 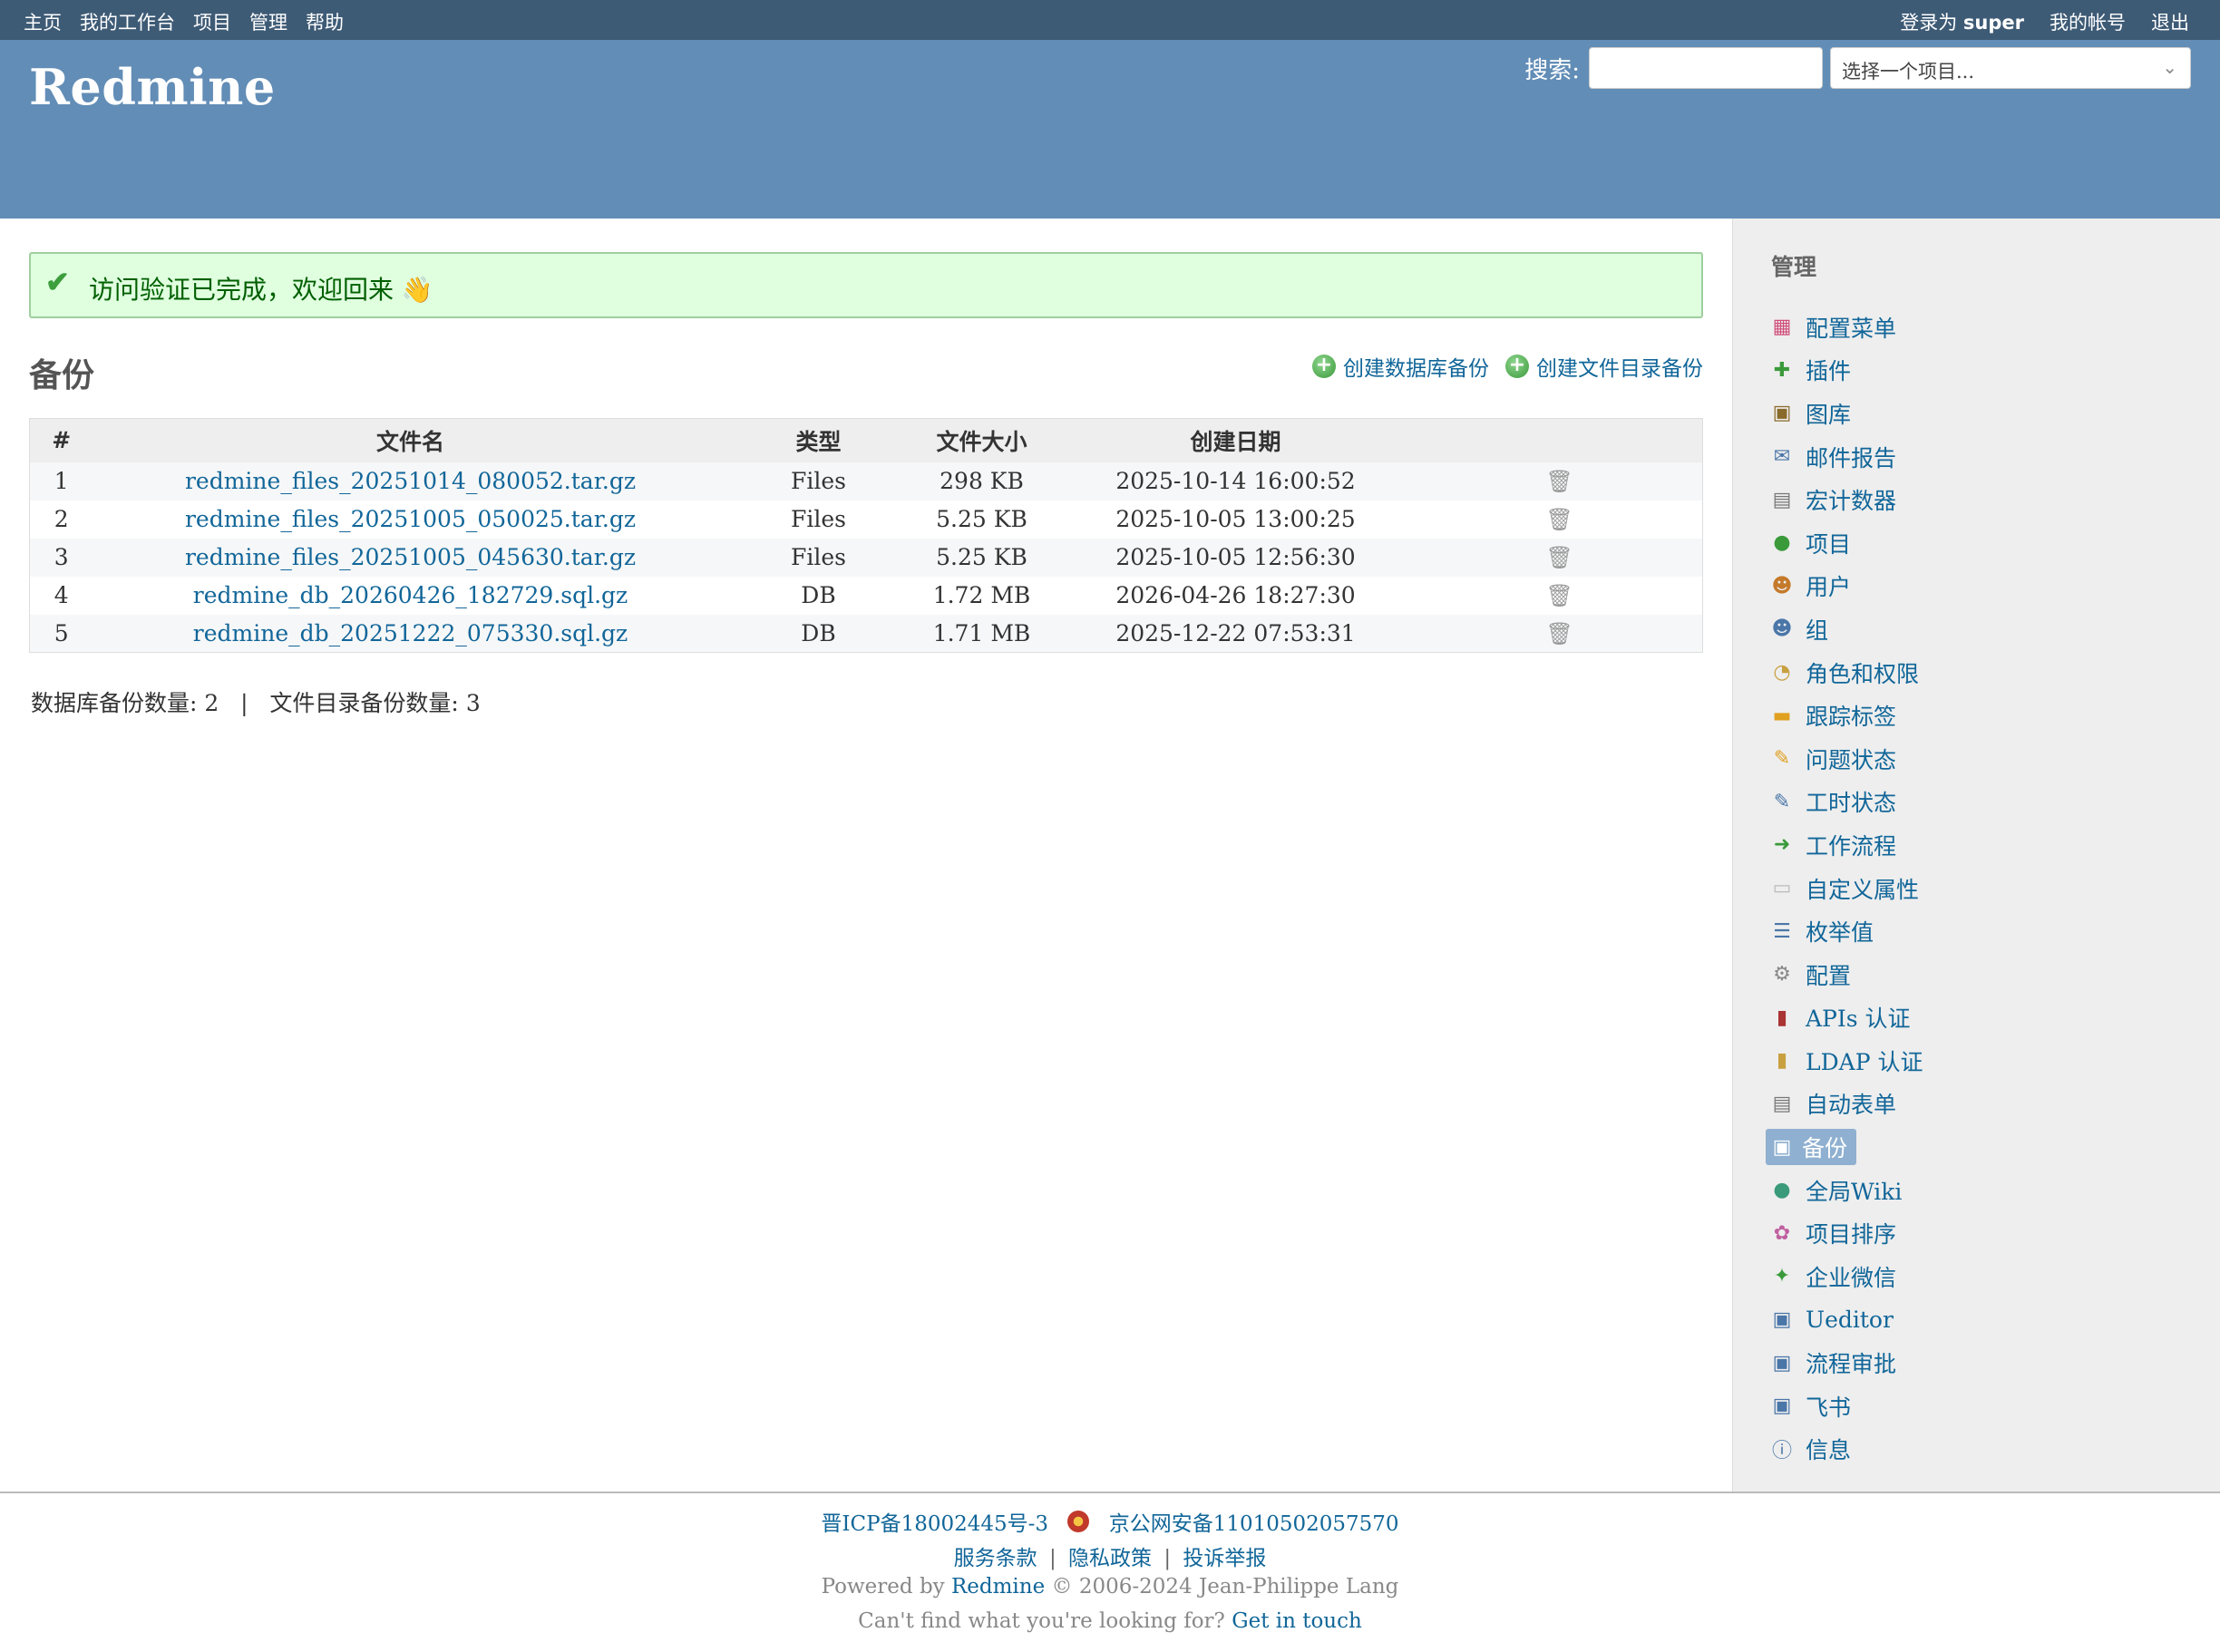 I want to click on sidebar-item-label: Ueditor, so click(x=1850, y=1320).